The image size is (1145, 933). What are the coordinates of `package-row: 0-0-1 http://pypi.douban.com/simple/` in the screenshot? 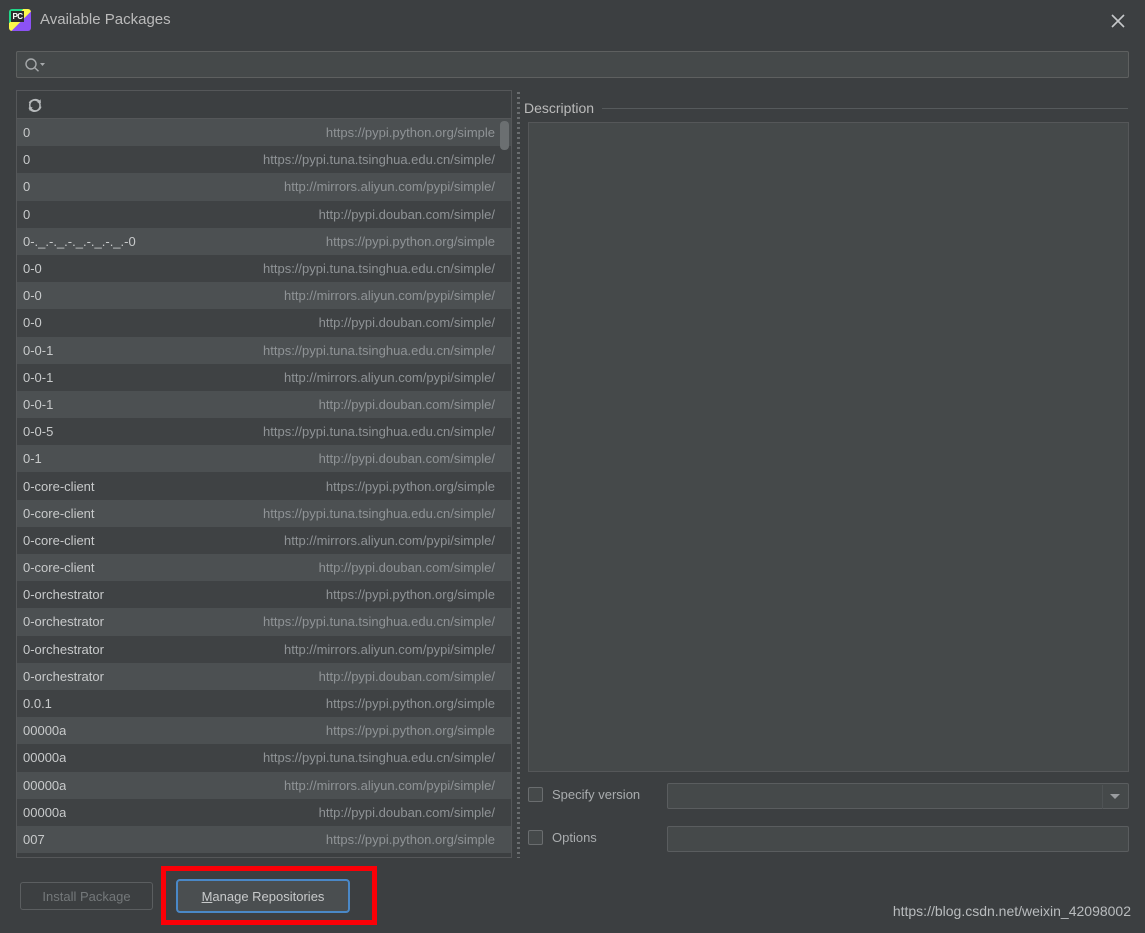 It's located at (264, 404).